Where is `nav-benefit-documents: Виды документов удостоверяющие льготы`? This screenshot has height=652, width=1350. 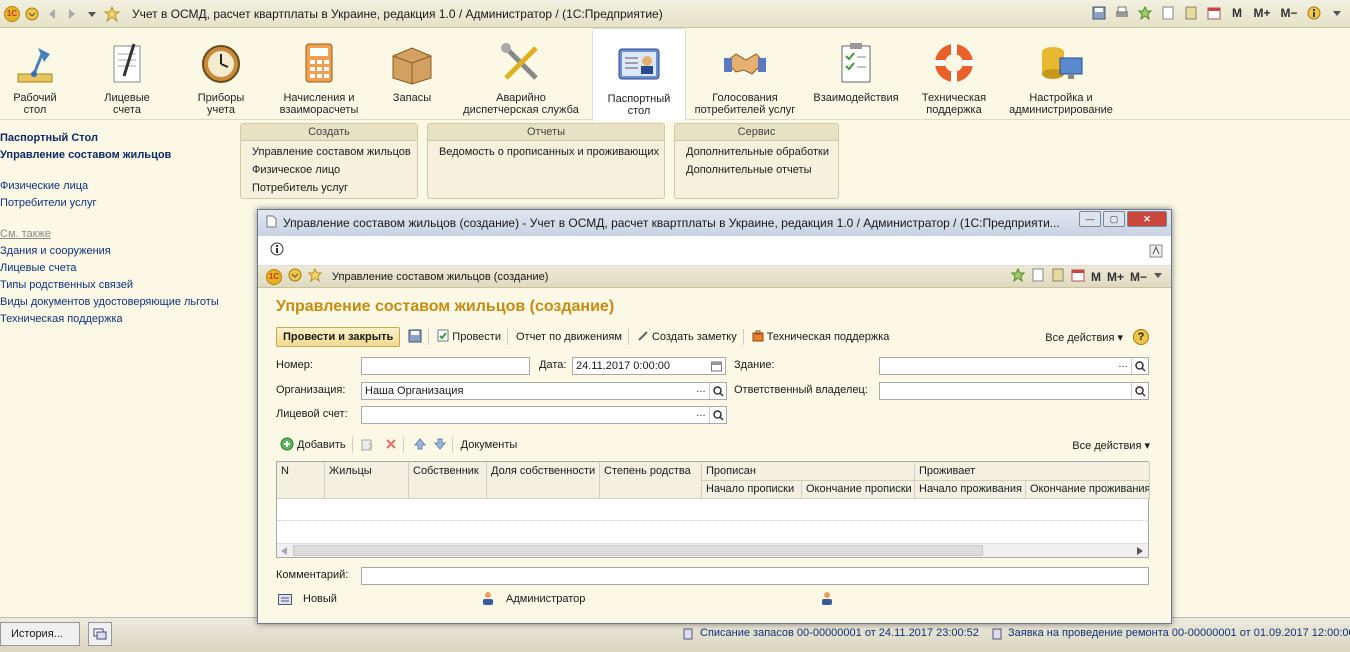
nav-benefit-documents: Виды документов удостоверяющие льготы is located at coordinates (116, 302).